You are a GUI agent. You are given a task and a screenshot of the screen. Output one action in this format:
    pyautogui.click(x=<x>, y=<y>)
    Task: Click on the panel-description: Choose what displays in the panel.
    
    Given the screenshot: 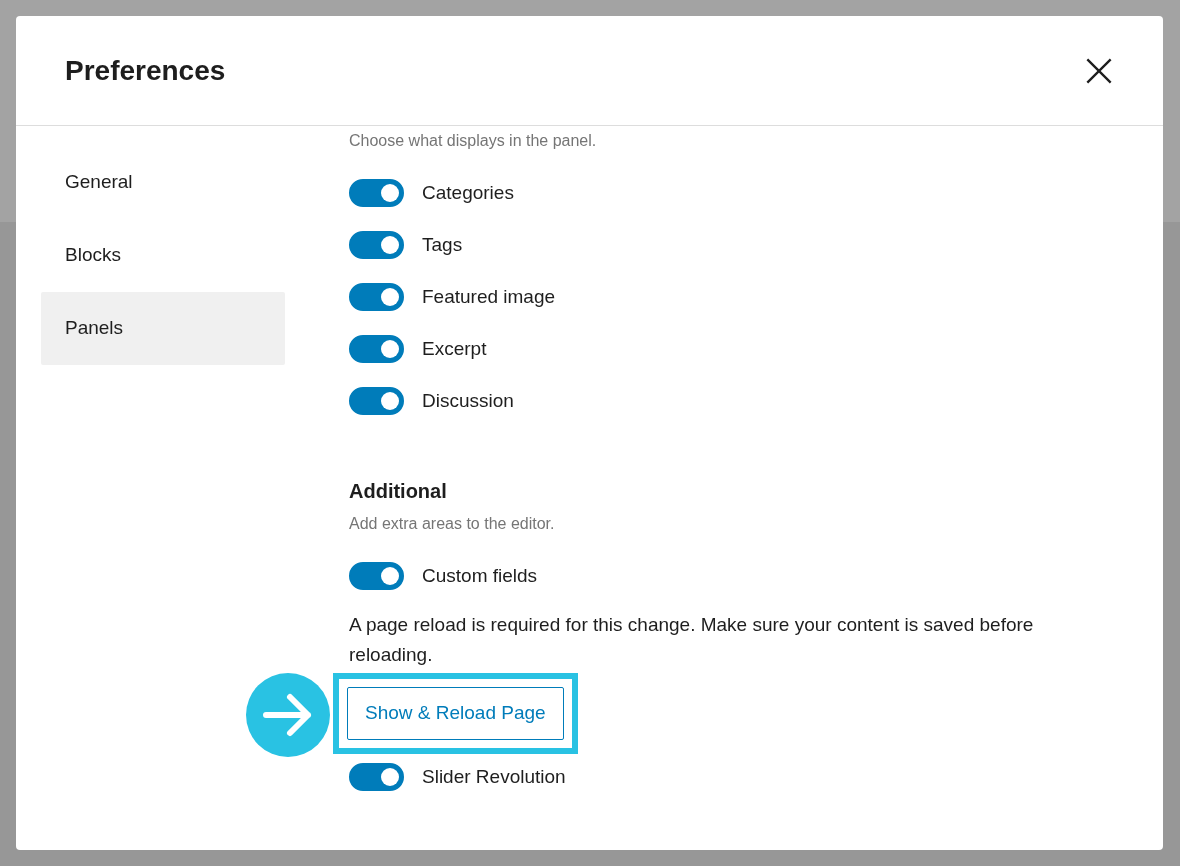 What is the action you would take?
    pyautogui.click(x=473, y=141)
    